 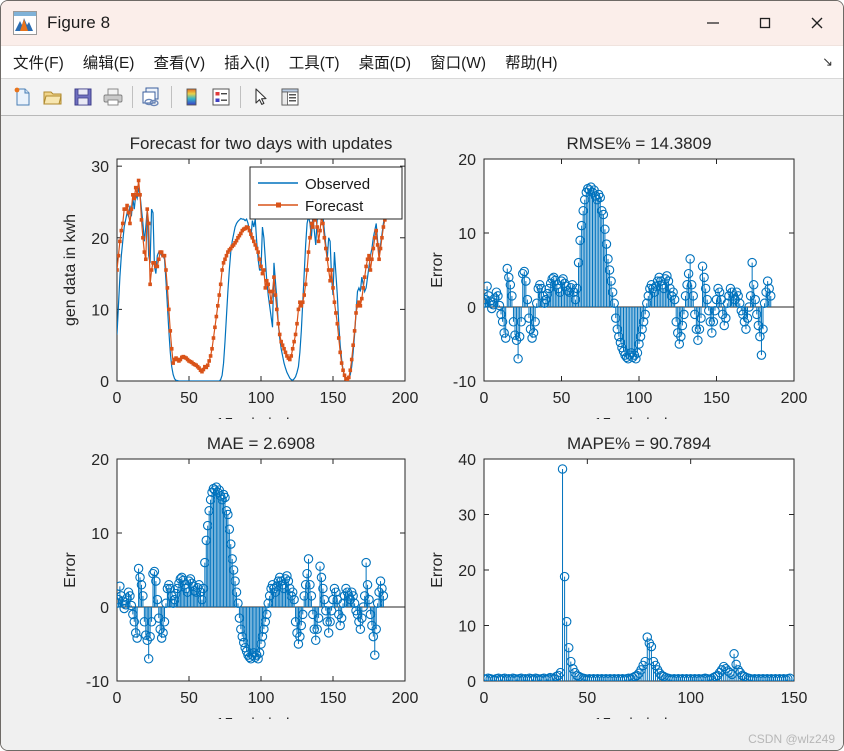 I want to click on new-figure-icon, so click(x=23, y=97).